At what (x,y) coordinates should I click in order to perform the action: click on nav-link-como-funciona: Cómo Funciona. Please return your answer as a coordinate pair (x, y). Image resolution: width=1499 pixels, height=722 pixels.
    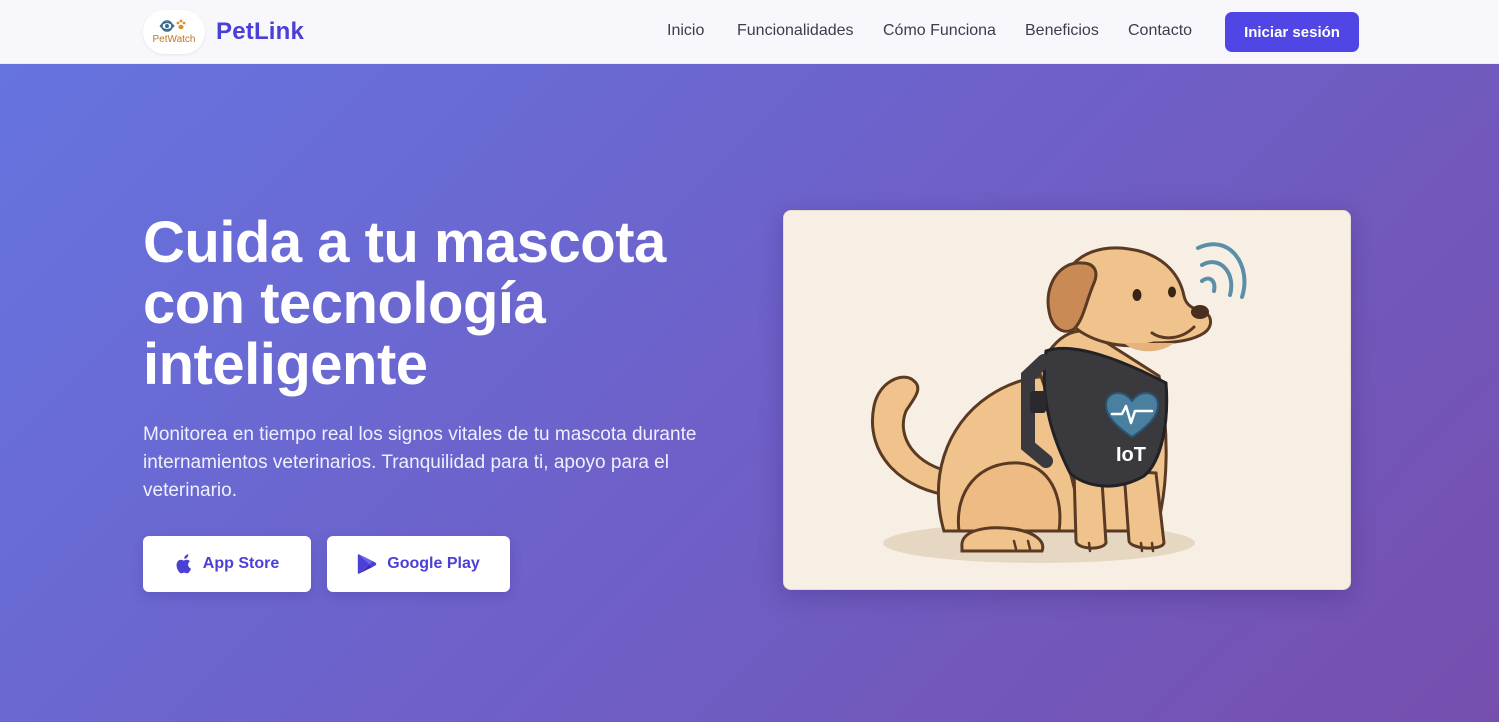
    Looking at the image, I should click on (939, 31).